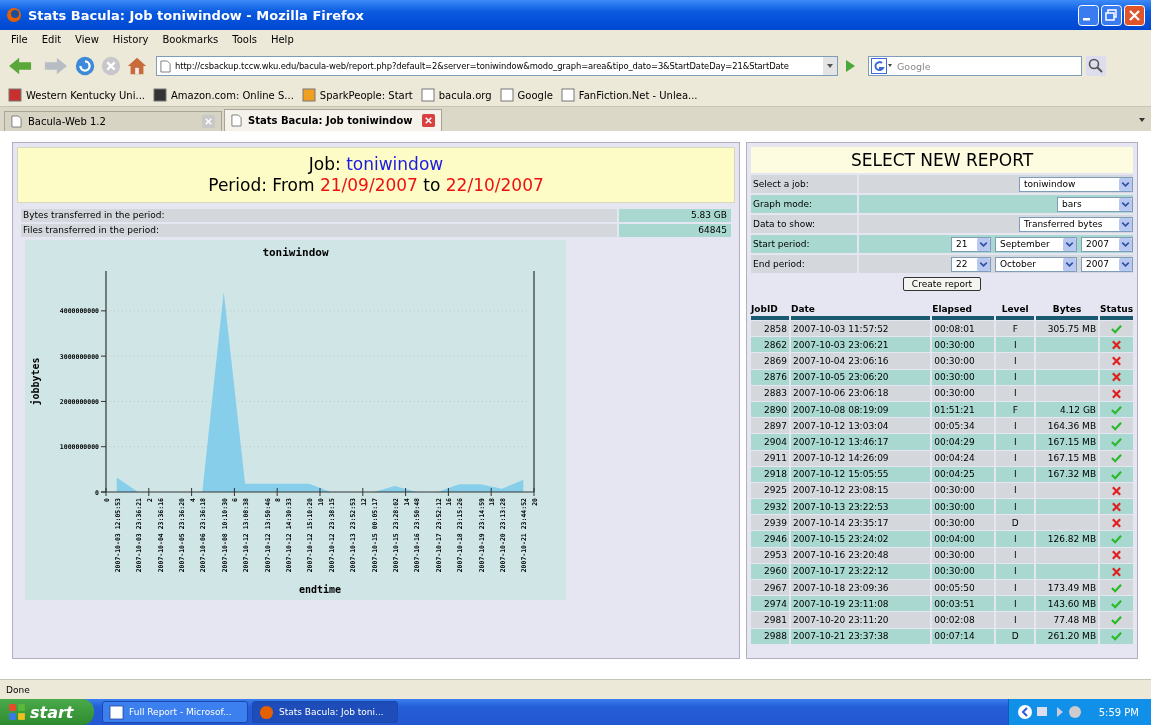 This screenshot has width=1151, height=725. What do you see at coordinates (1111, 15) in the screenshot?
I see `maximize-icon` at bounding box center [1111, 15].